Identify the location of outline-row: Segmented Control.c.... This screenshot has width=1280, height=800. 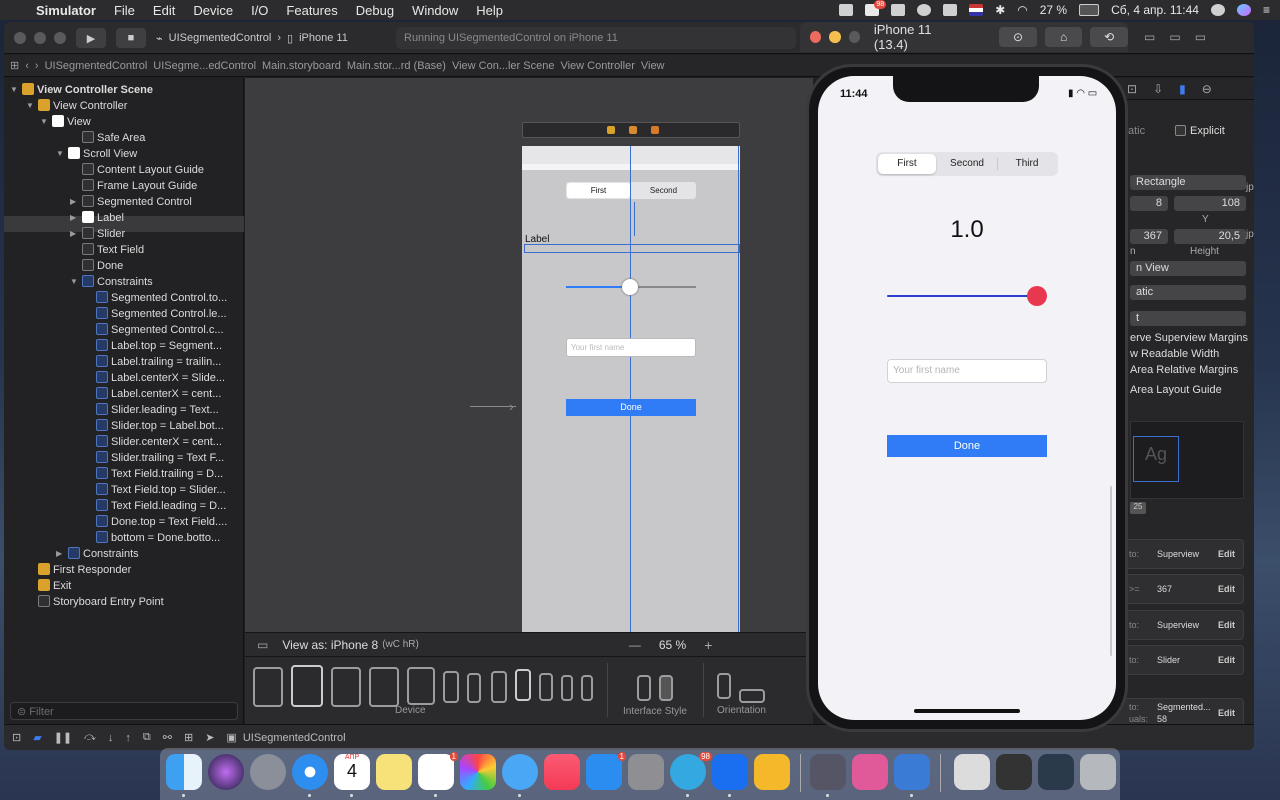
(160, 330).